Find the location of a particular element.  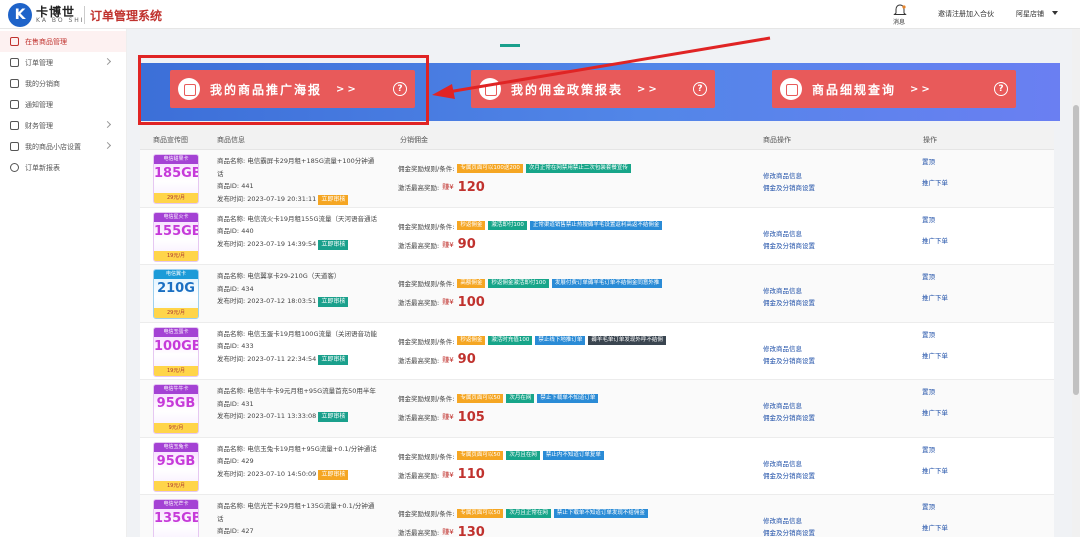

rule-tag: 发展付费订单薅羊毛订单不结佣金同意外推 is located at coordinates (607, 283).